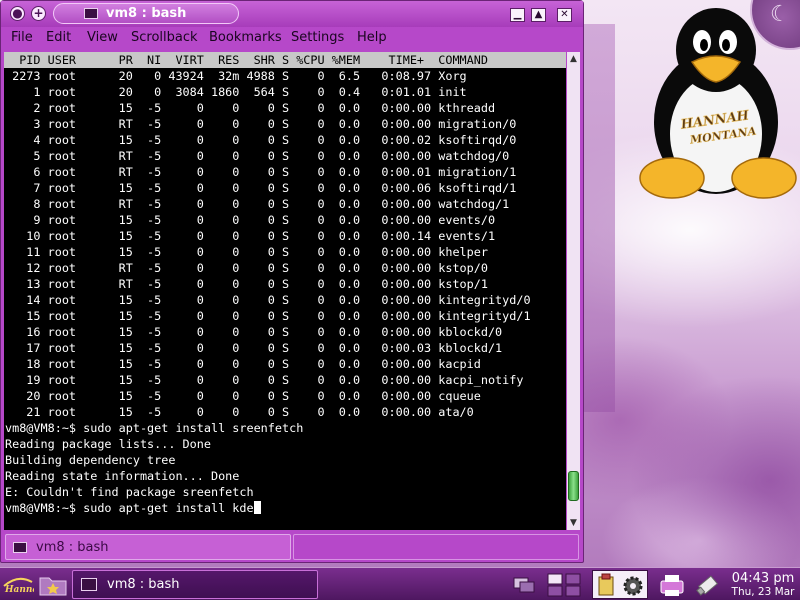 The width and height of the screenshot is (800, 600). What do you see at coordinates (148, 547) in the screenshot?
I see `session-tab: vm8 : bash` at bounding box center [148, 547].